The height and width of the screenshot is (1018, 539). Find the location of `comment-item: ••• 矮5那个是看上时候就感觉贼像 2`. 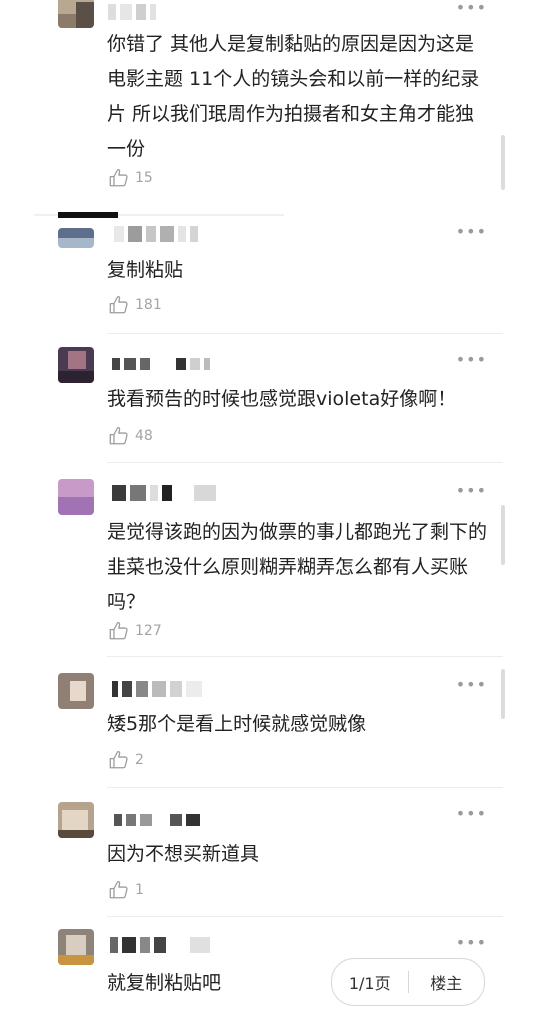

comment-item: ••• 矮5那个是看上时候就感觉贼像 2 is located at coordinates (269, 721).